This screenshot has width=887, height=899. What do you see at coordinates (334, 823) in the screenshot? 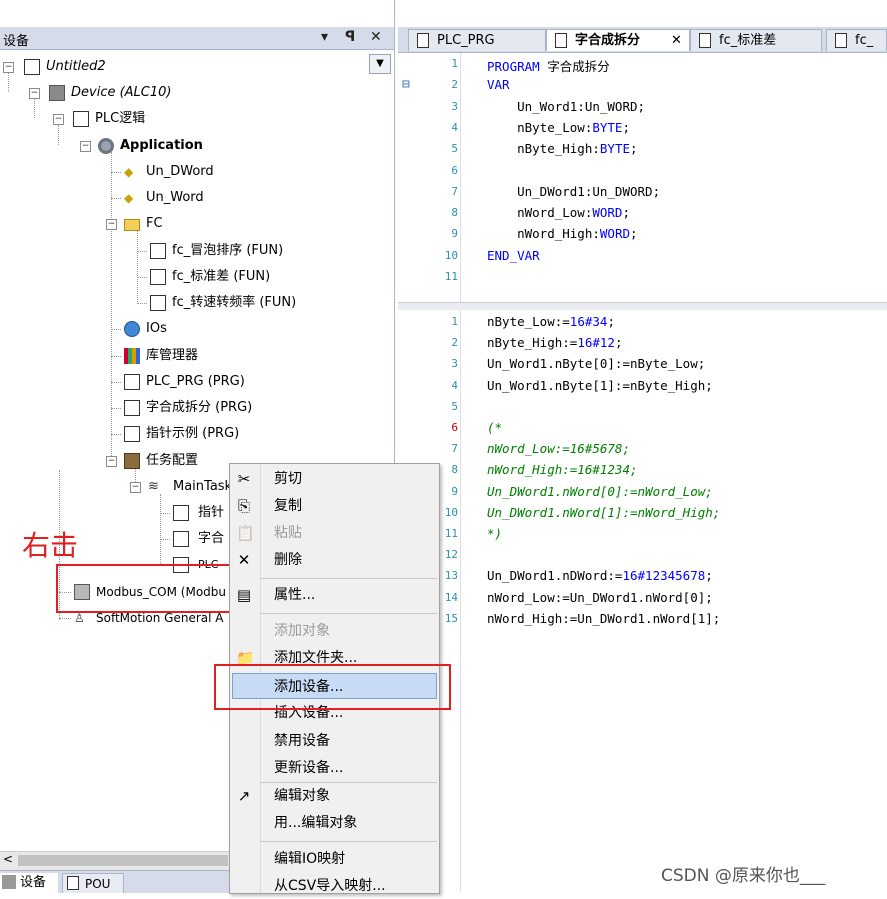
I see `menu-item-edit-object-with: 用...编辑对象` at bounding box center [334, 823].